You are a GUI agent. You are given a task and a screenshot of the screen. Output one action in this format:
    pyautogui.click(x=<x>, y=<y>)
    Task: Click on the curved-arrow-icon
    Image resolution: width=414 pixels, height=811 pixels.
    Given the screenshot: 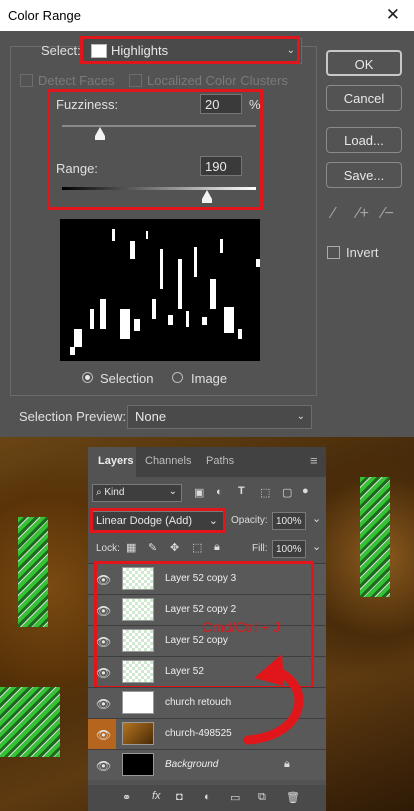 What is the action you would take?
    pyautogui.click(x=273, y=699)
    